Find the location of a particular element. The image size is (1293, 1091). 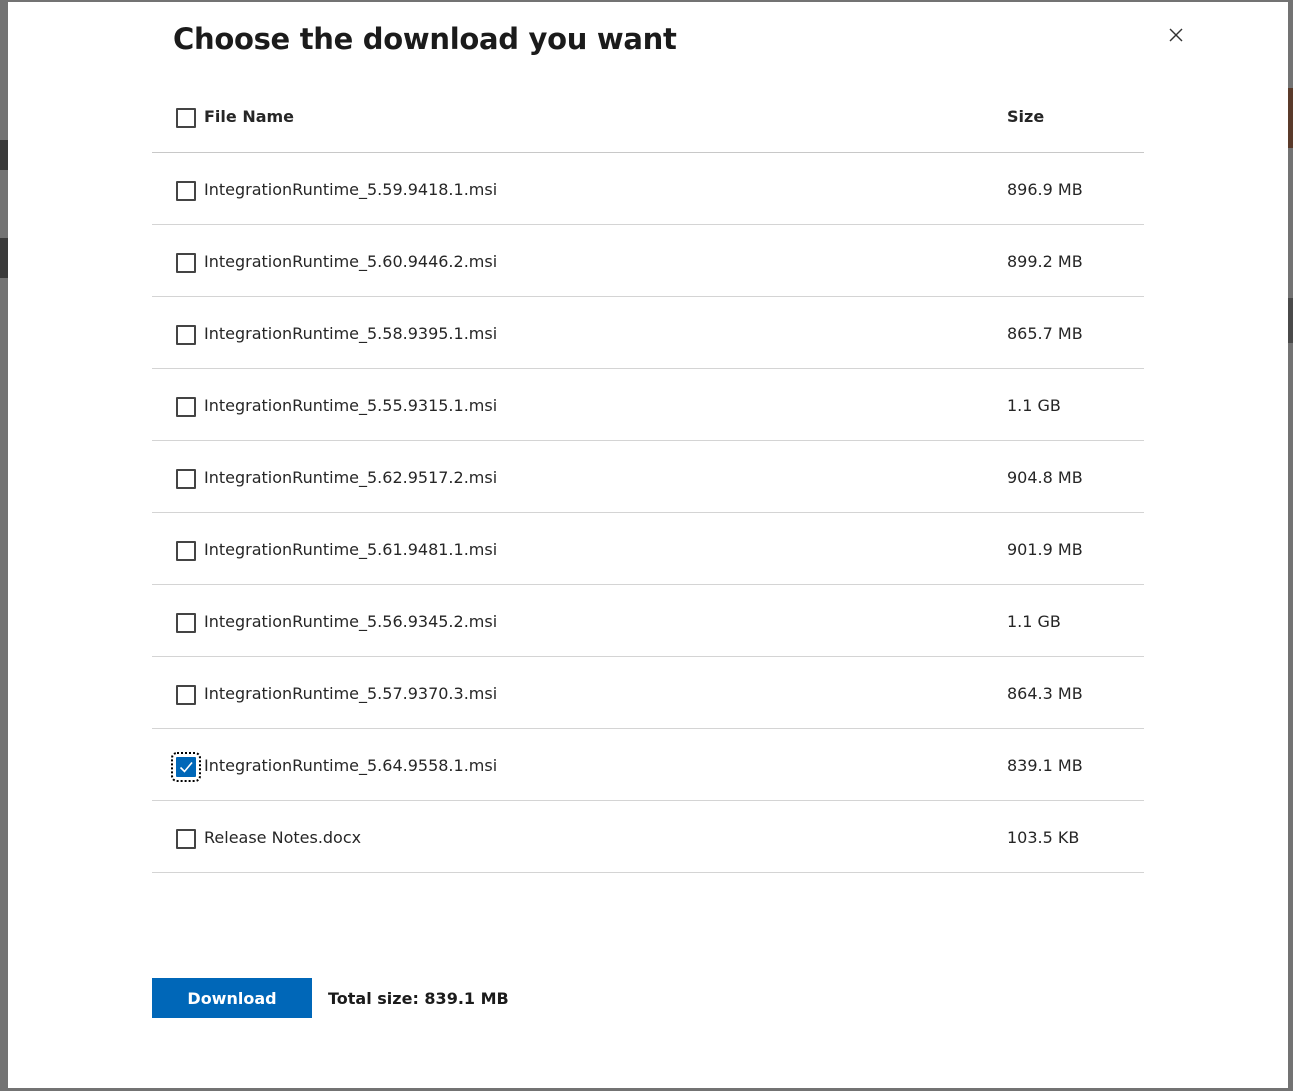

table-header-row: File Name Size is located at coordinates (648, 116).